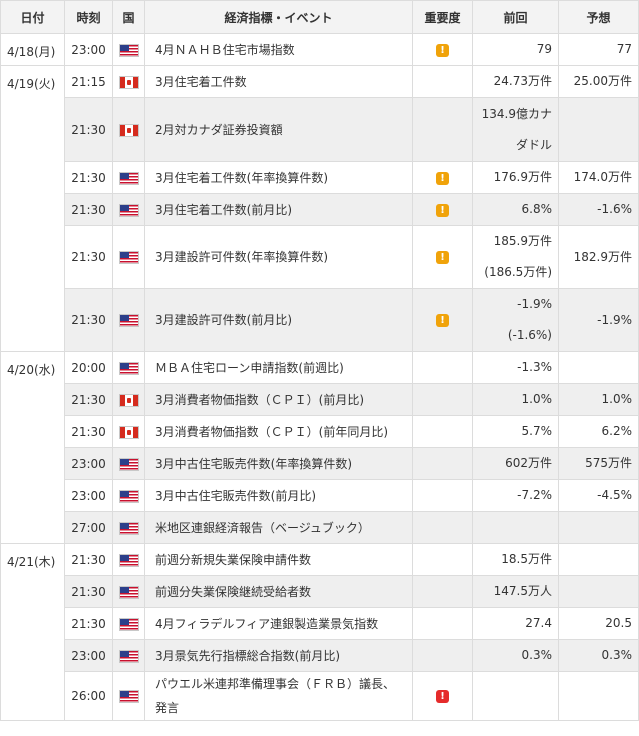  Describe the element at coordinates (515, 17) in the screenshot. I see `header-previous: 前回` at that location.